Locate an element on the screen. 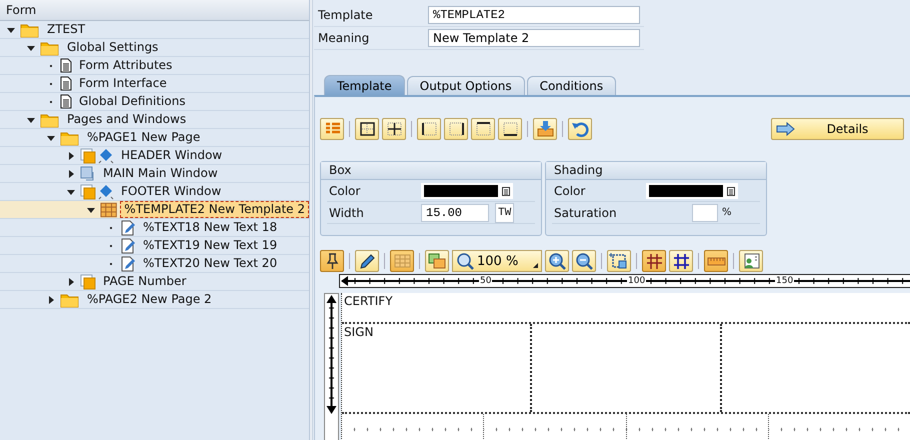 The image size is (910, 440). text-field: %TEMPLATE2 is located at coordinates (534, 15).